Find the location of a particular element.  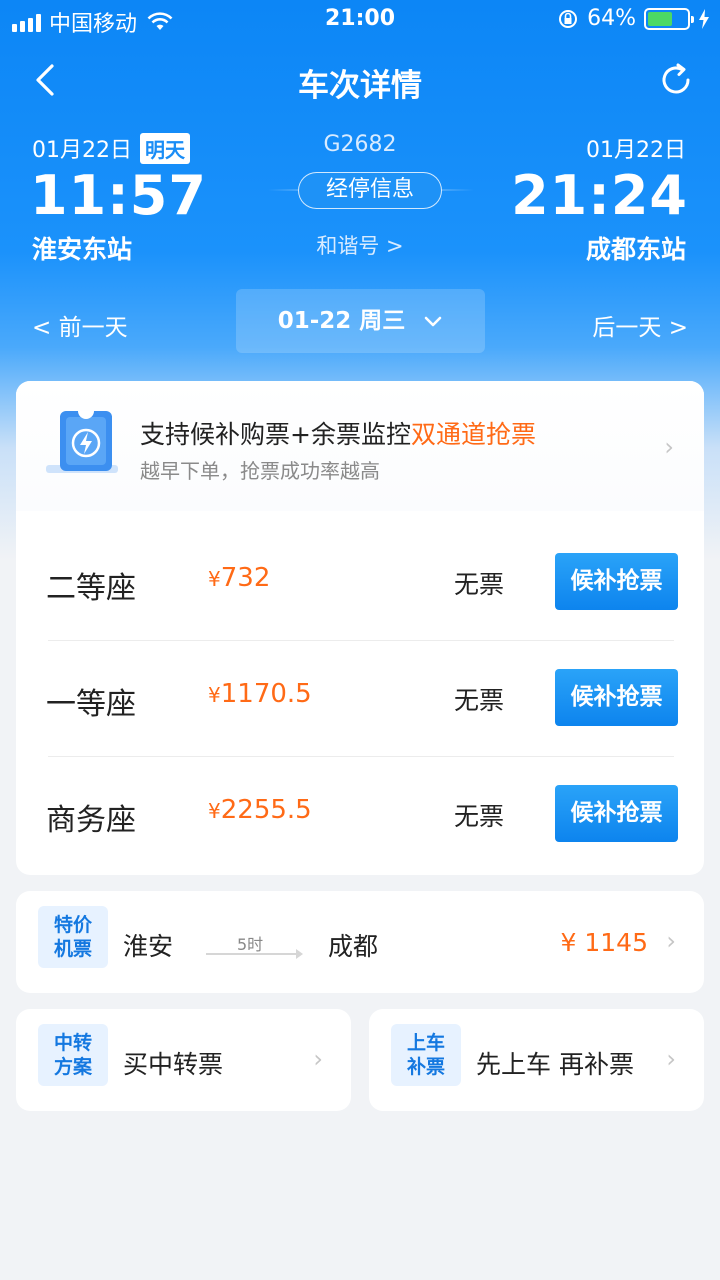

battery-icon is located at coordinates (669, 18).